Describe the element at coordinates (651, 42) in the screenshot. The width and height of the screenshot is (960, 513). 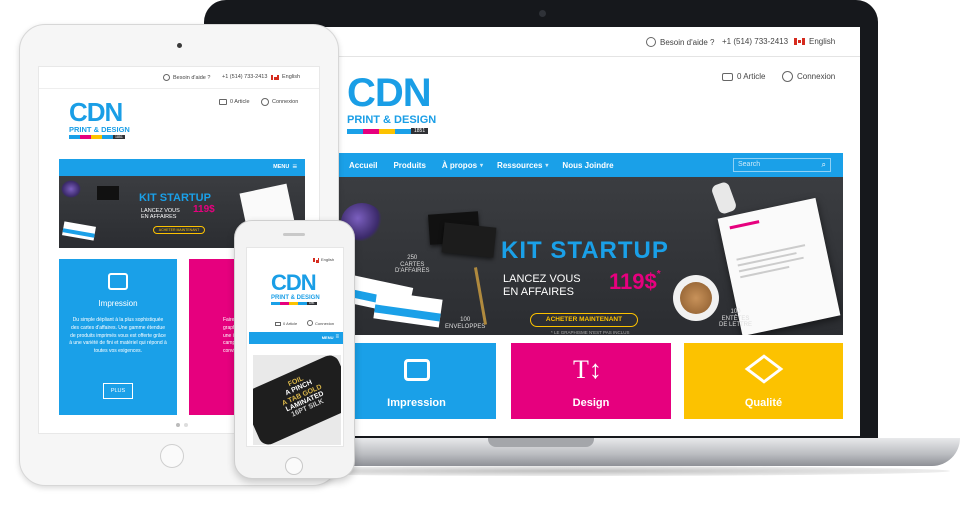
I see `lifebuoy-icon` at that location.